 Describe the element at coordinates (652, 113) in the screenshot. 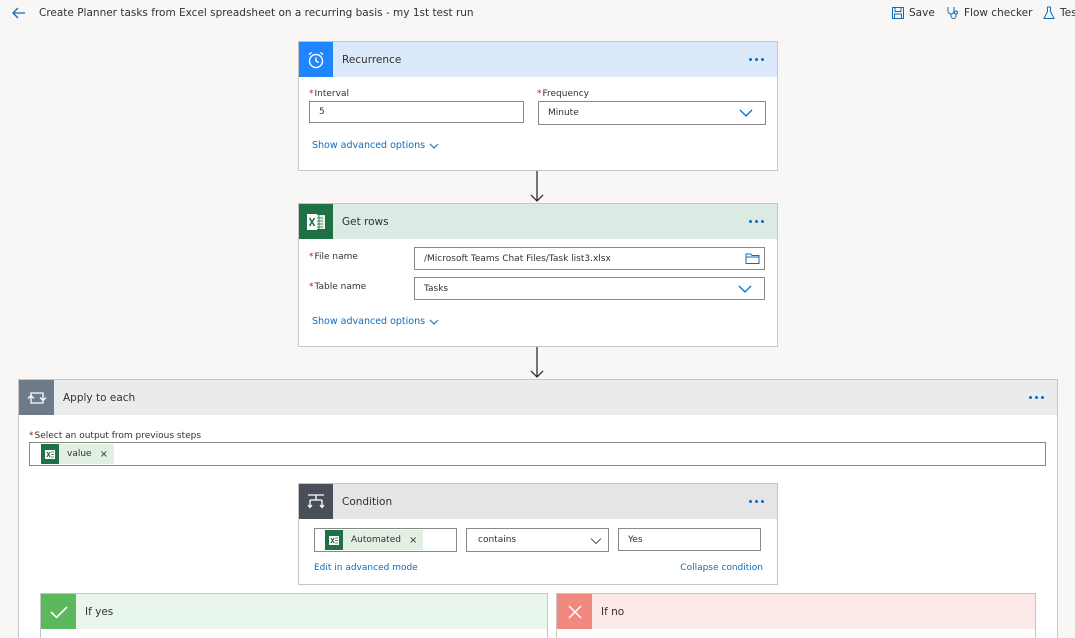

I see `frequency-select: Minute` at that location.